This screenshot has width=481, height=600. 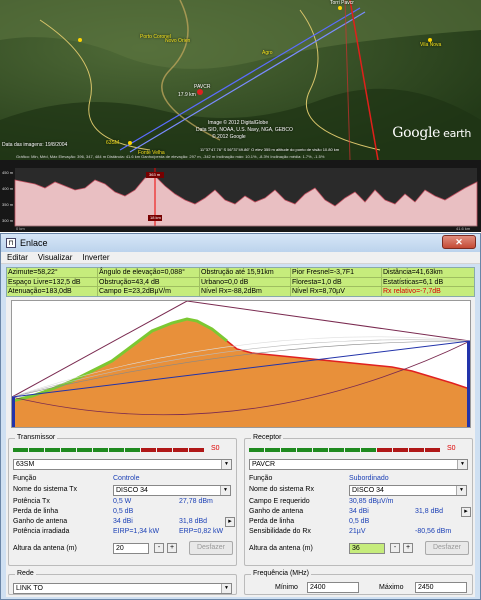 I want to click on rx-altura-increment: +, so click(x=408, y=548).